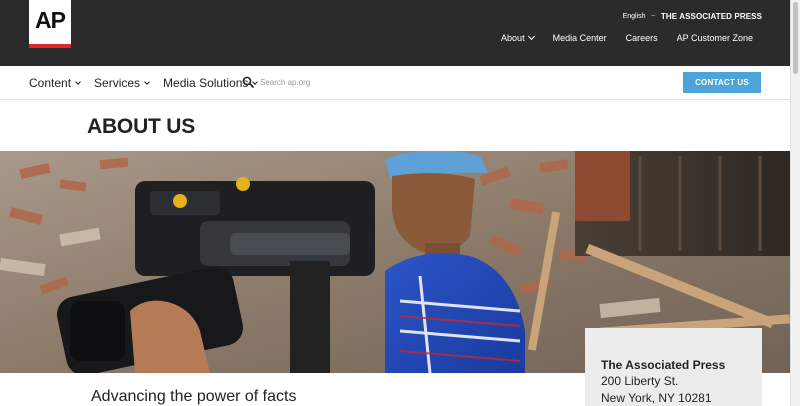  What do you see at coordinates (653, 16) in the screenshot?
I see `language-dropdown-icon: –` at bounding box center [653, 16].